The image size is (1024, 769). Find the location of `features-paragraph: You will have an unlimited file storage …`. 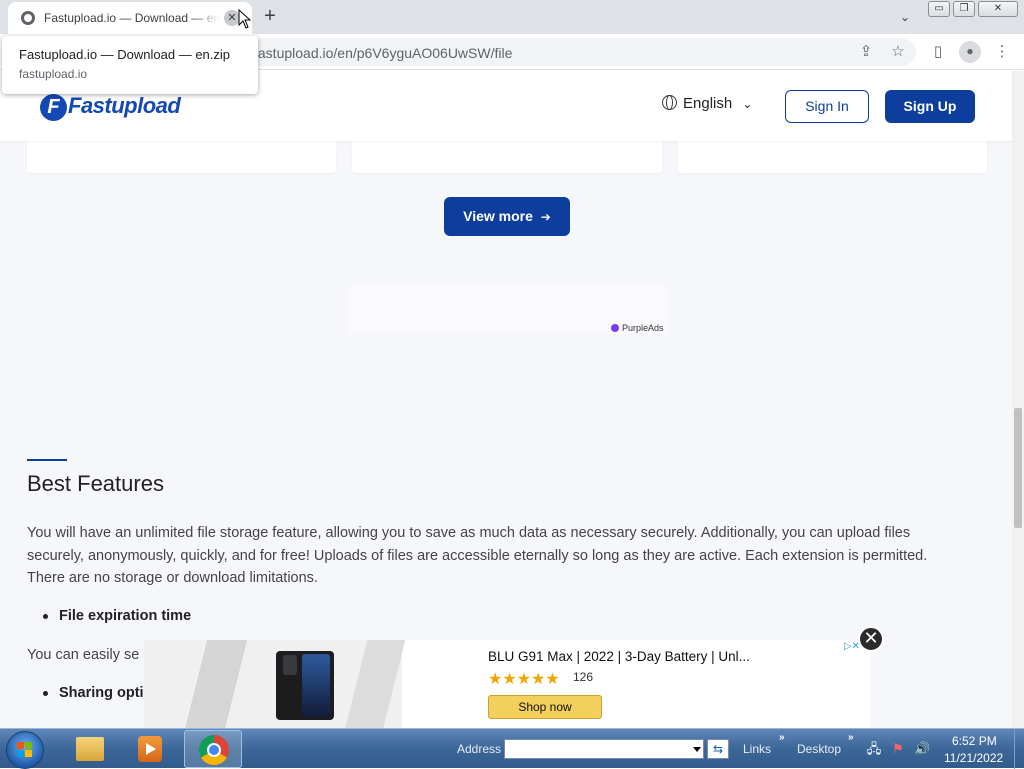

features-paragraph: You will have an unlimited file storage … is located at coordinates (477, 555).